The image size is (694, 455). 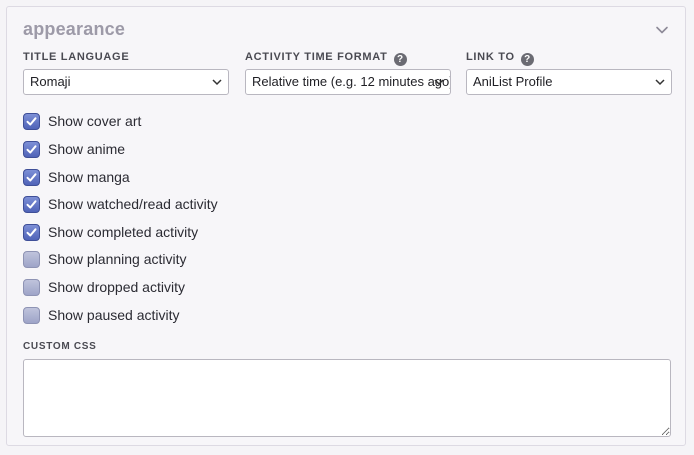 I want to click on checkbox-label: Show manga, so click(x=89, y=177).